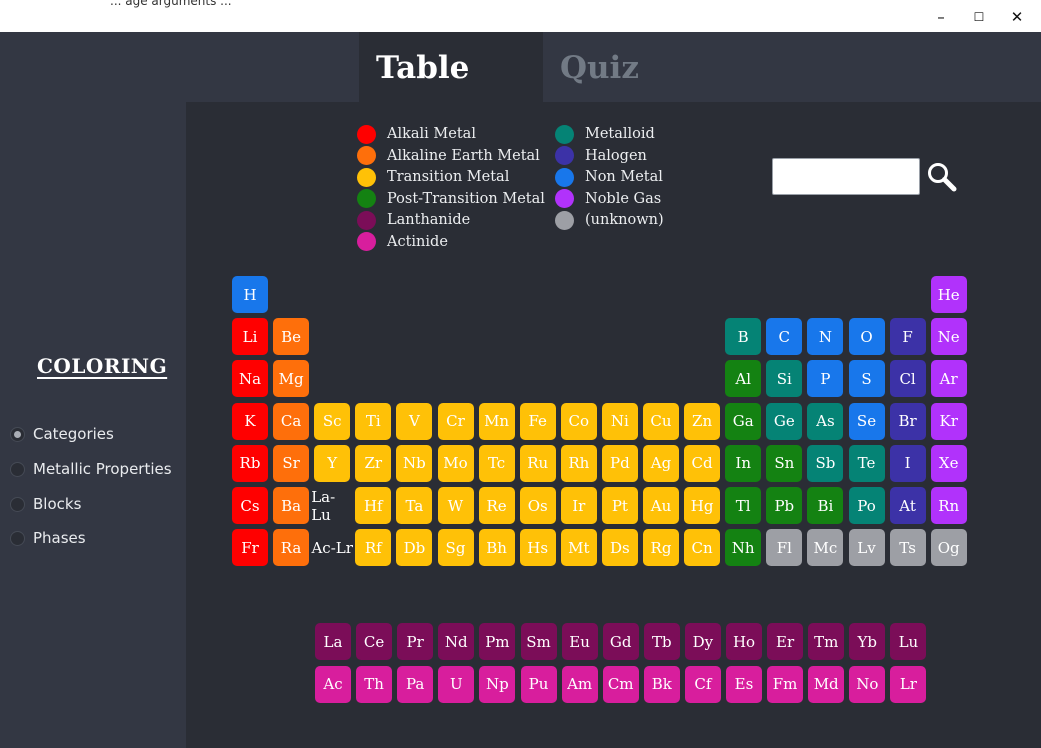  Describe the element at coordinates (250, 379) in the screenshot. I see `element-tile-na: Na` at that location.